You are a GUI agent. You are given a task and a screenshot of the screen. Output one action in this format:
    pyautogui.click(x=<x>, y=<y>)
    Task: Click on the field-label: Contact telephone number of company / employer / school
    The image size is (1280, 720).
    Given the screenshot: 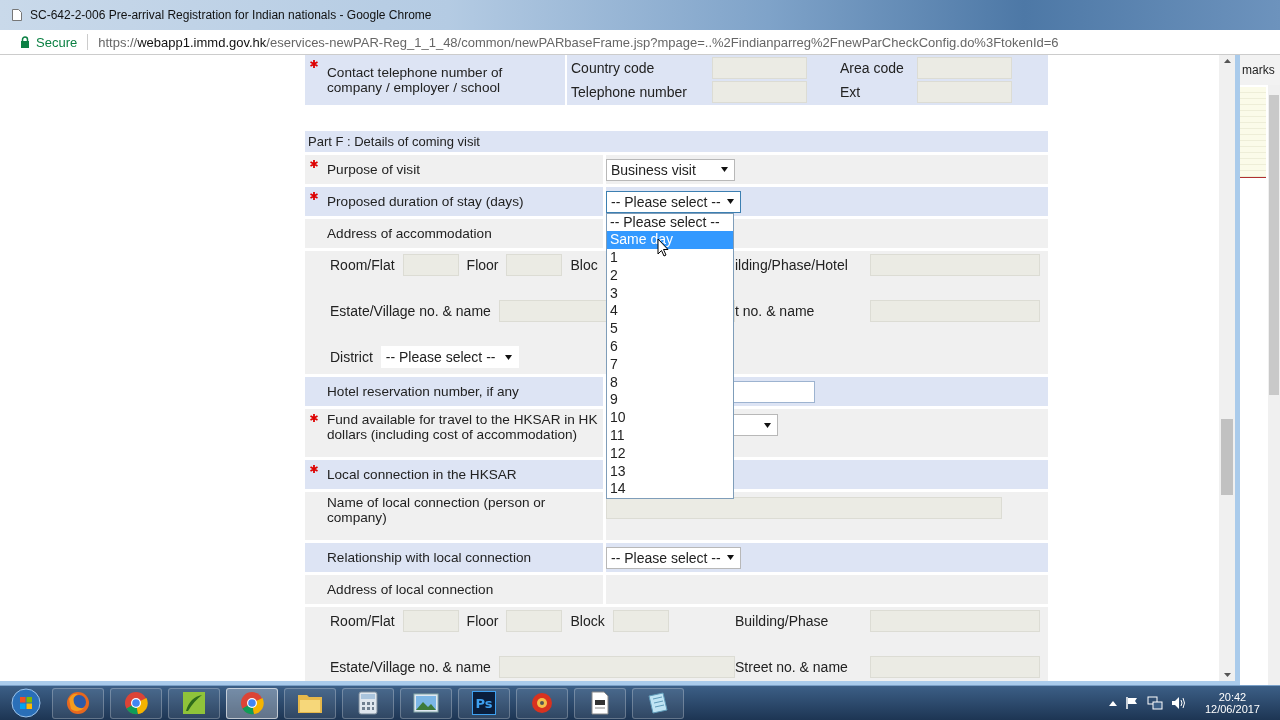 What is the action you would take?
    pyautogui.click(x=415, y=80)
    